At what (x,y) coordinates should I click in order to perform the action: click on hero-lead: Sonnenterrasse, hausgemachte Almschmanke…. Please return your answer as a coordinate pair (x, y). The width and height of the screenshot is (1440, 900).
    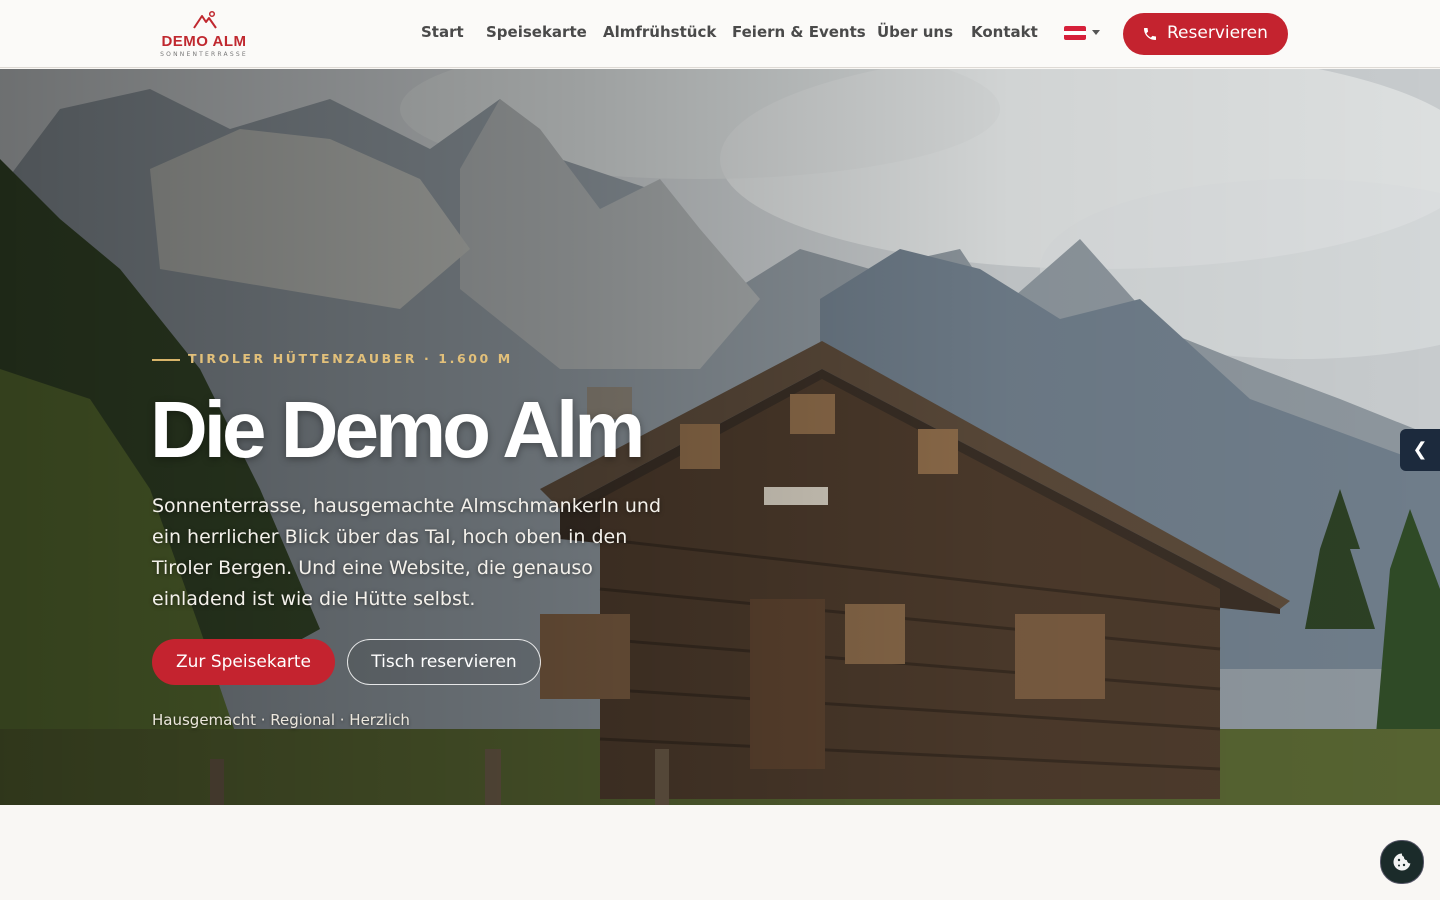
    Looking at the image, I should click on (407, 552).